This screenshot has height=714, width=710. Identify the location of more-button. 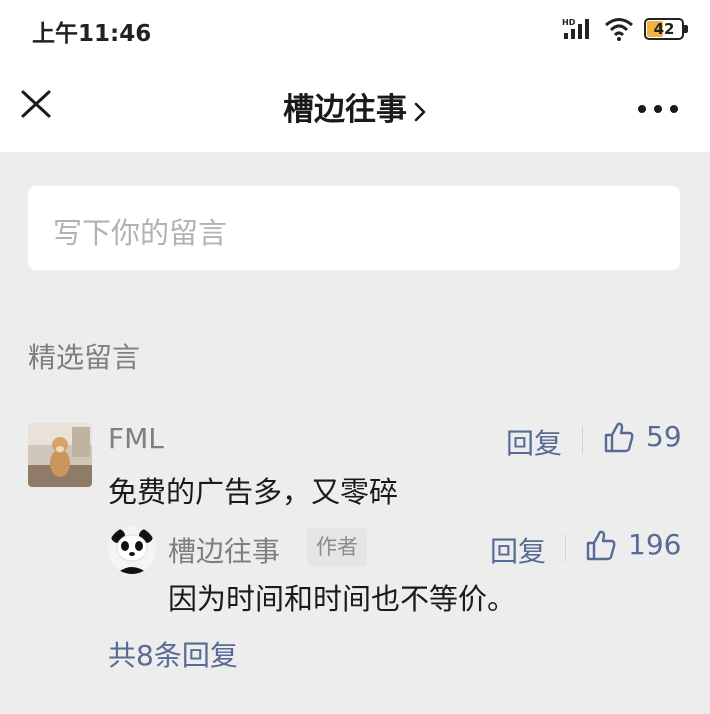
(658, 106).